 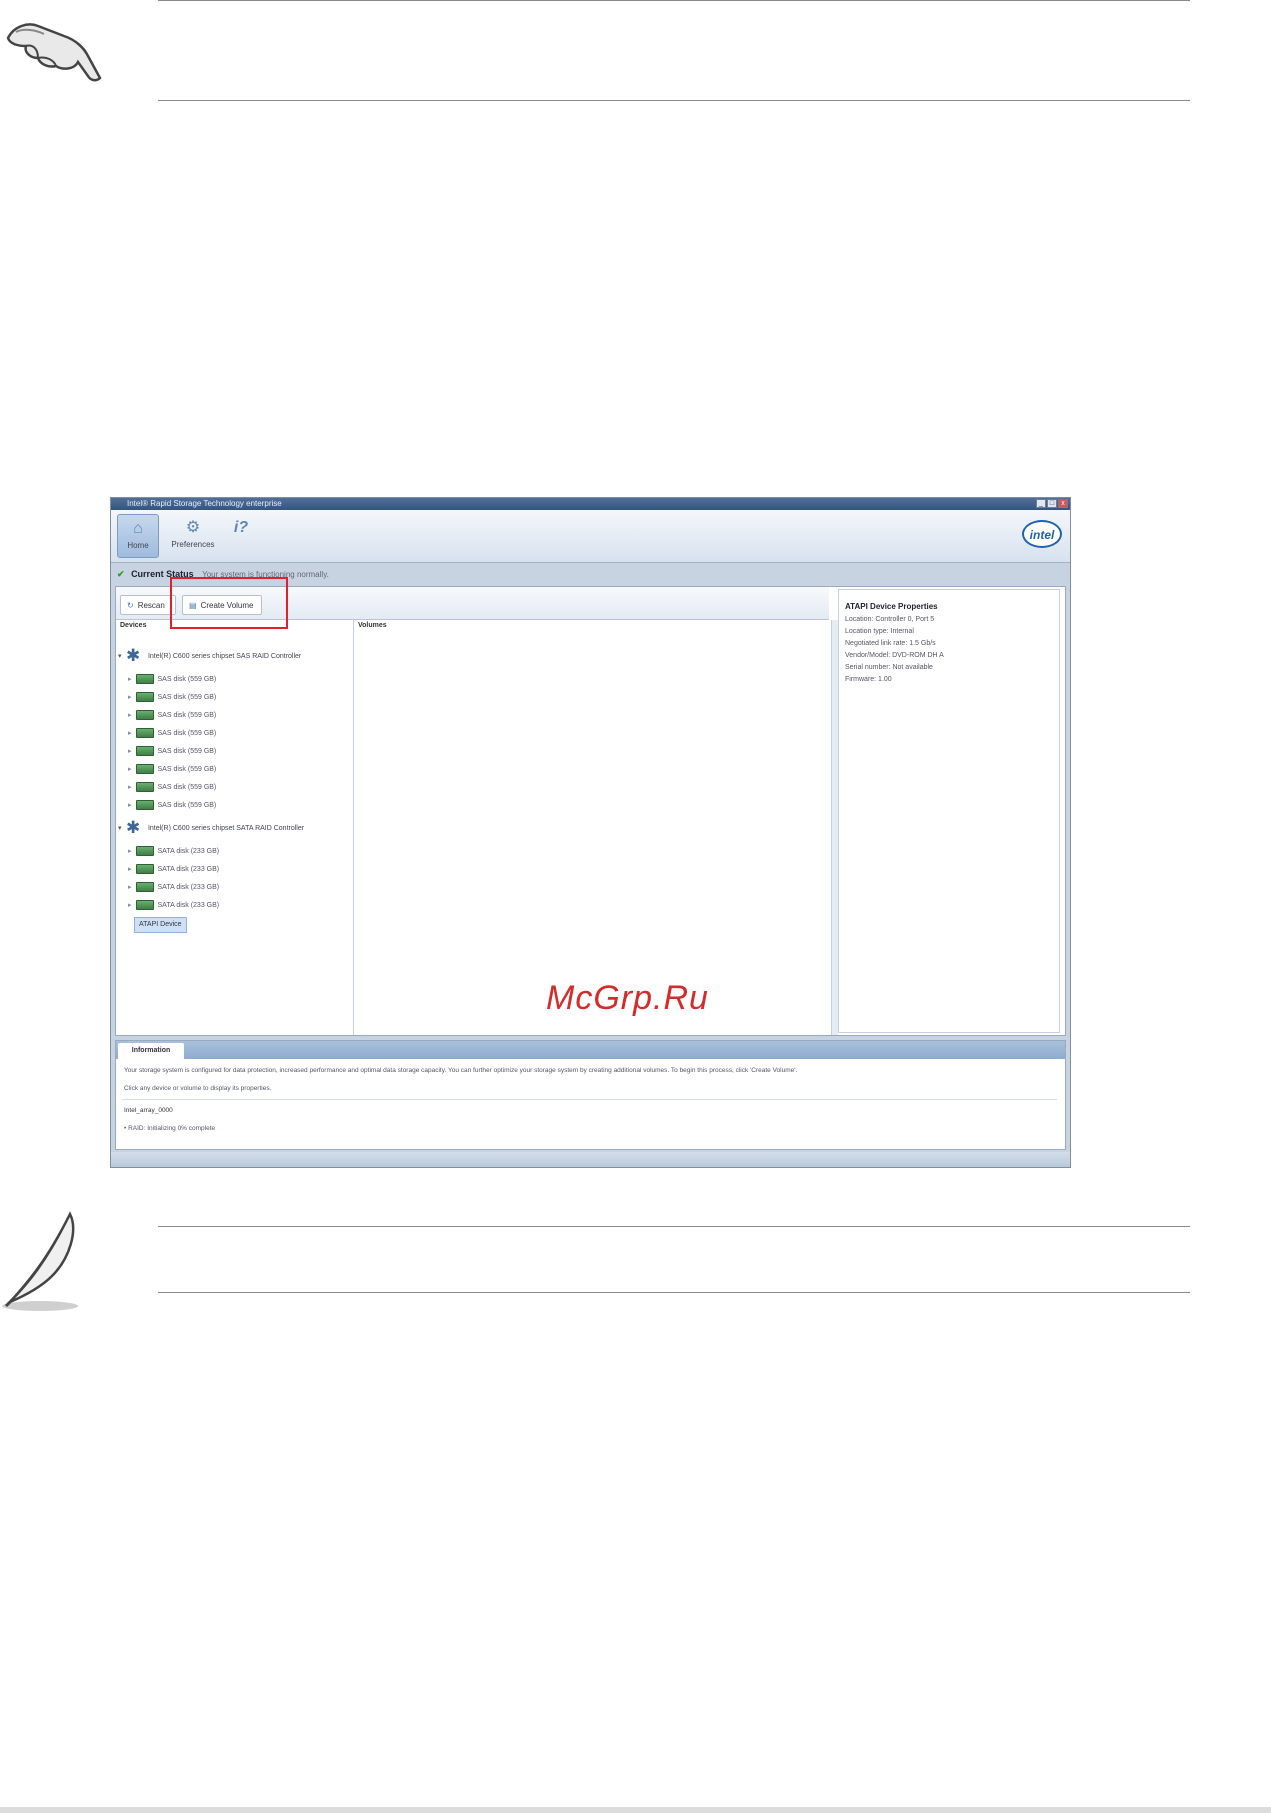 I want to click on tab-information: Information, so click(x=151, y=1051).